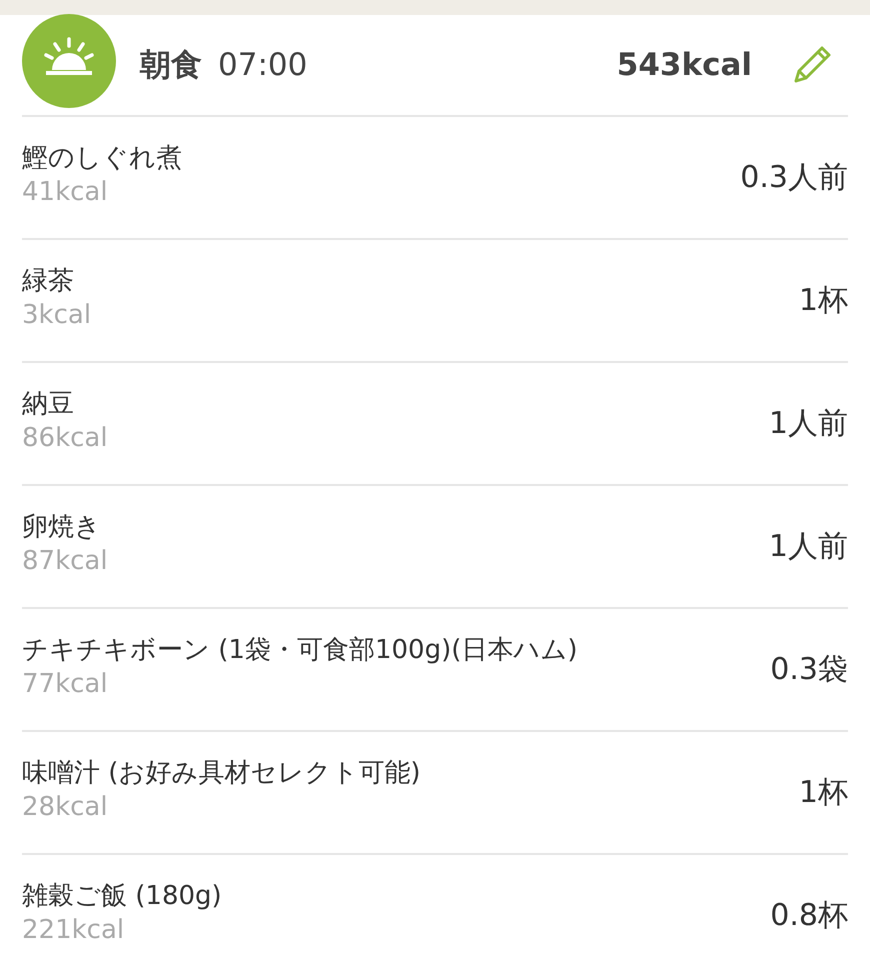 The height and width of the screenshot is (970, 870). I want to click on food-amount: 0.3人前, so click(794, 178).